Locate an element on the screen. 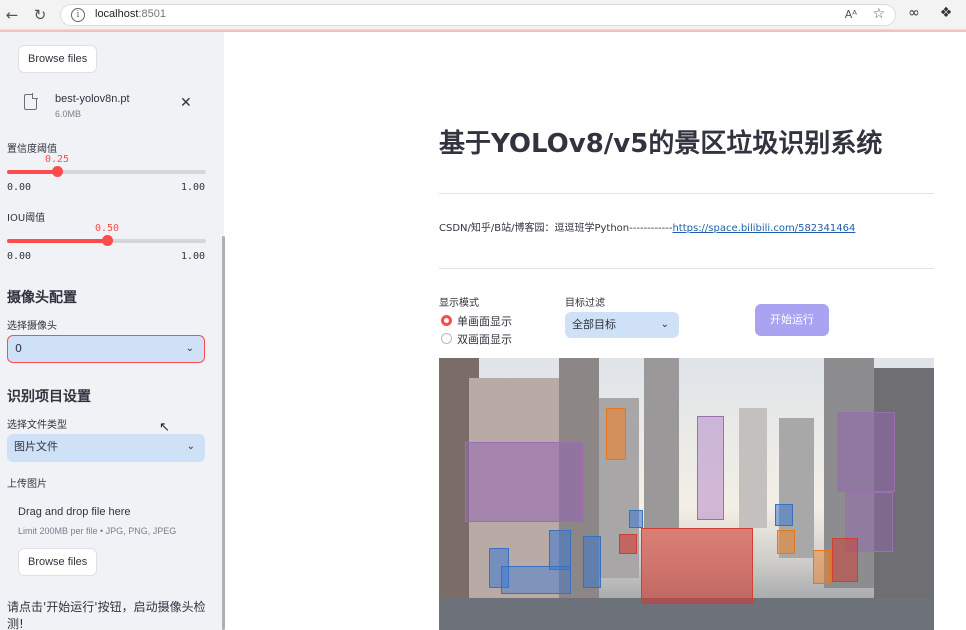 This screenshot has height=630, width=966. iou-slider-label: IOU阈值 is located at coordinates (26, 218).